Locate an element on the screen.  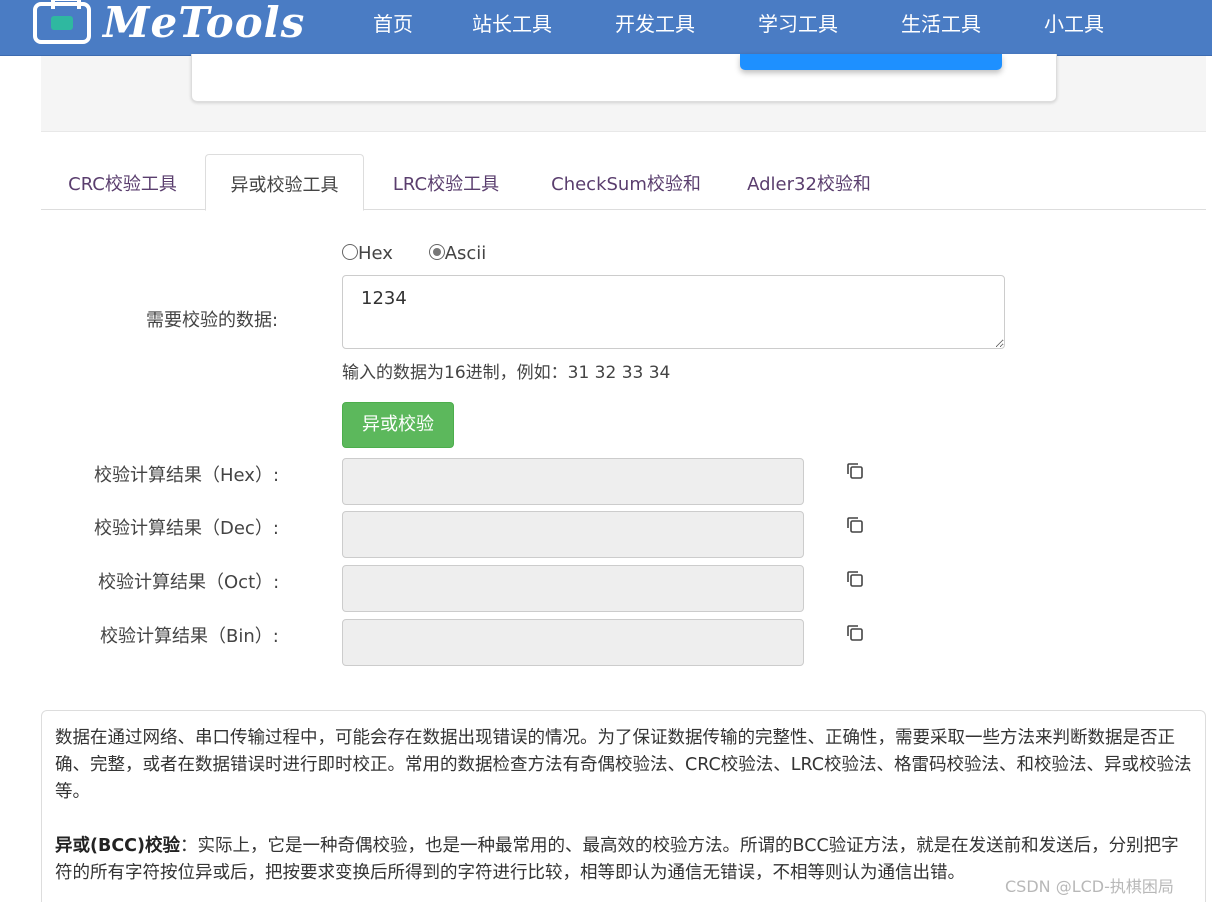
top-card is located at coordinates (624, 78).